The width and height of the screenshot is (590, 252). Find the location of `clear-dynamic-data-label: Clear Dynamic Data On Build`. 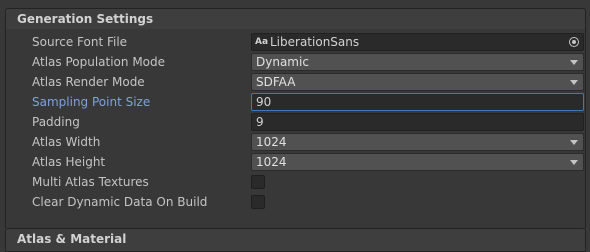

clear-dynamic-data-label: Clear Dynamic Data On Build is located at coordinates (120, 202).